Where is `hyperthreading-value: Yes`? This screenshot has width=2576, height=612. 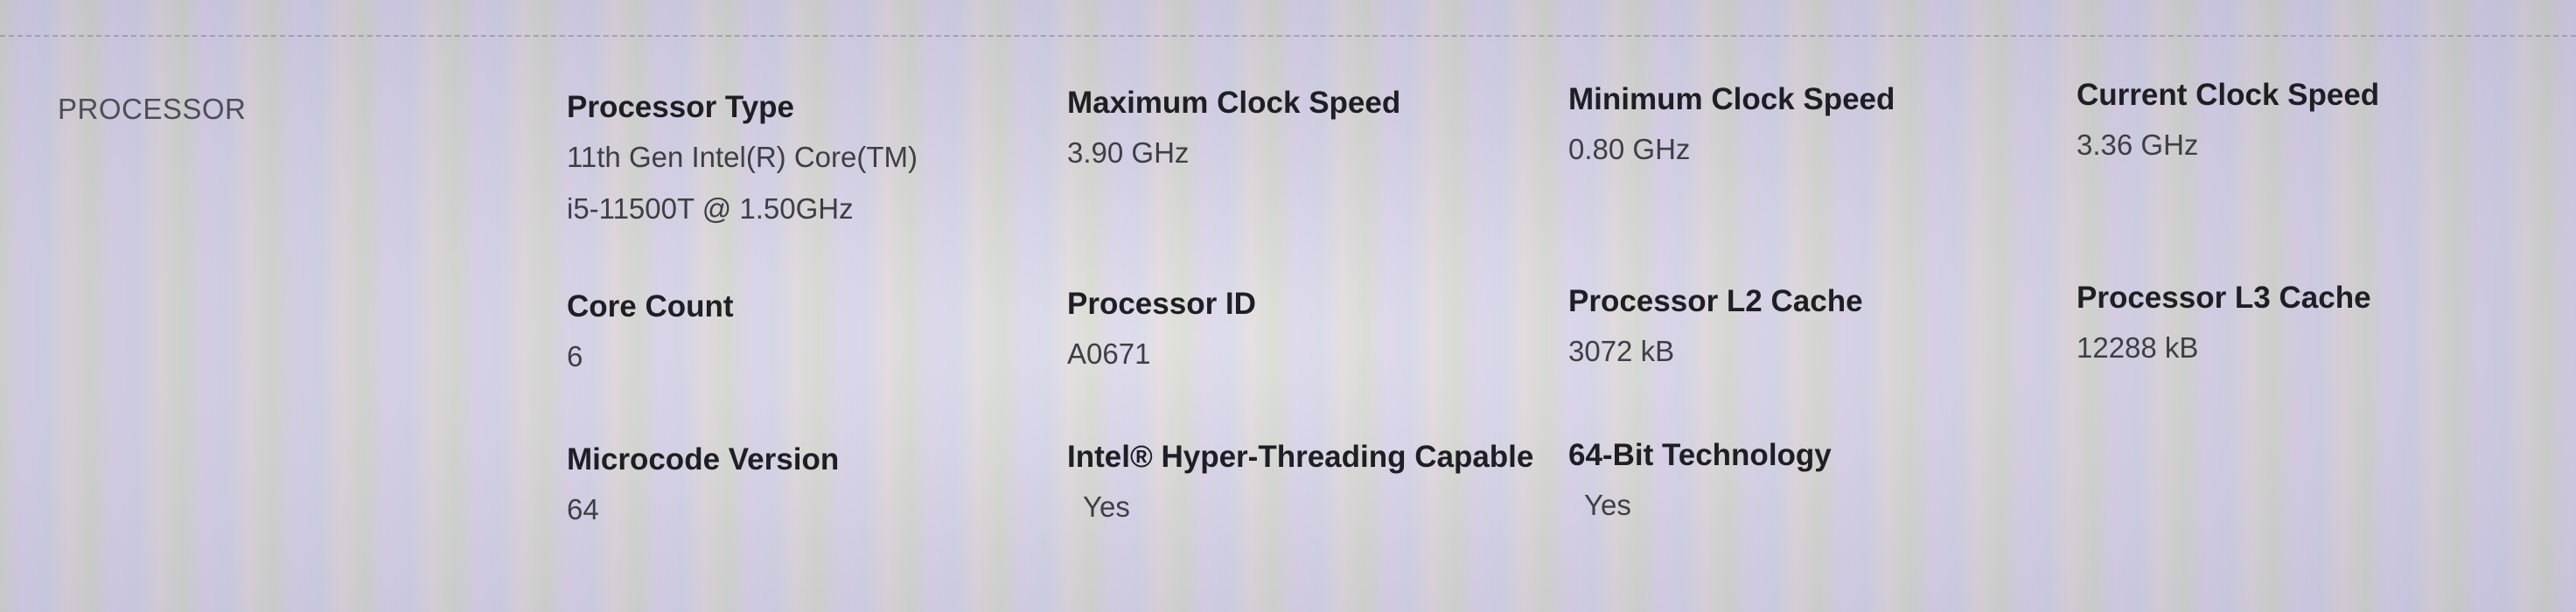 hyperthreading-value: Yes is located at coordinates (1106, 506).